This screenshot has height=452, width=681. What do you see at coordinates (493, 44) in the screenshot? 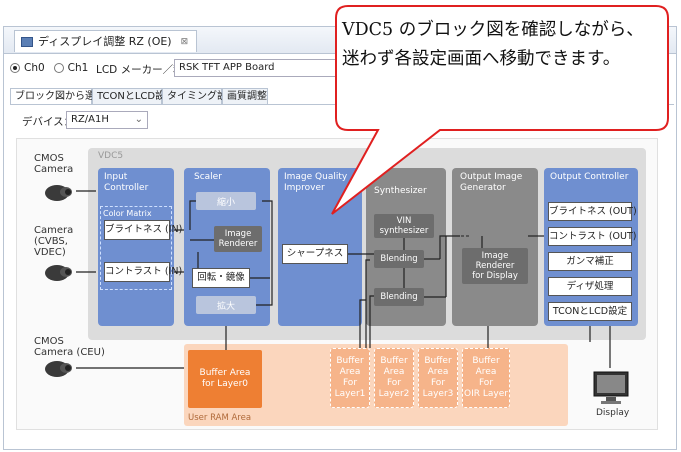
I see `callout-text: VDC5 のブロック図を確認しながら、迷わず各設定画面へ移動できます。` at bounding box center [493, 44].